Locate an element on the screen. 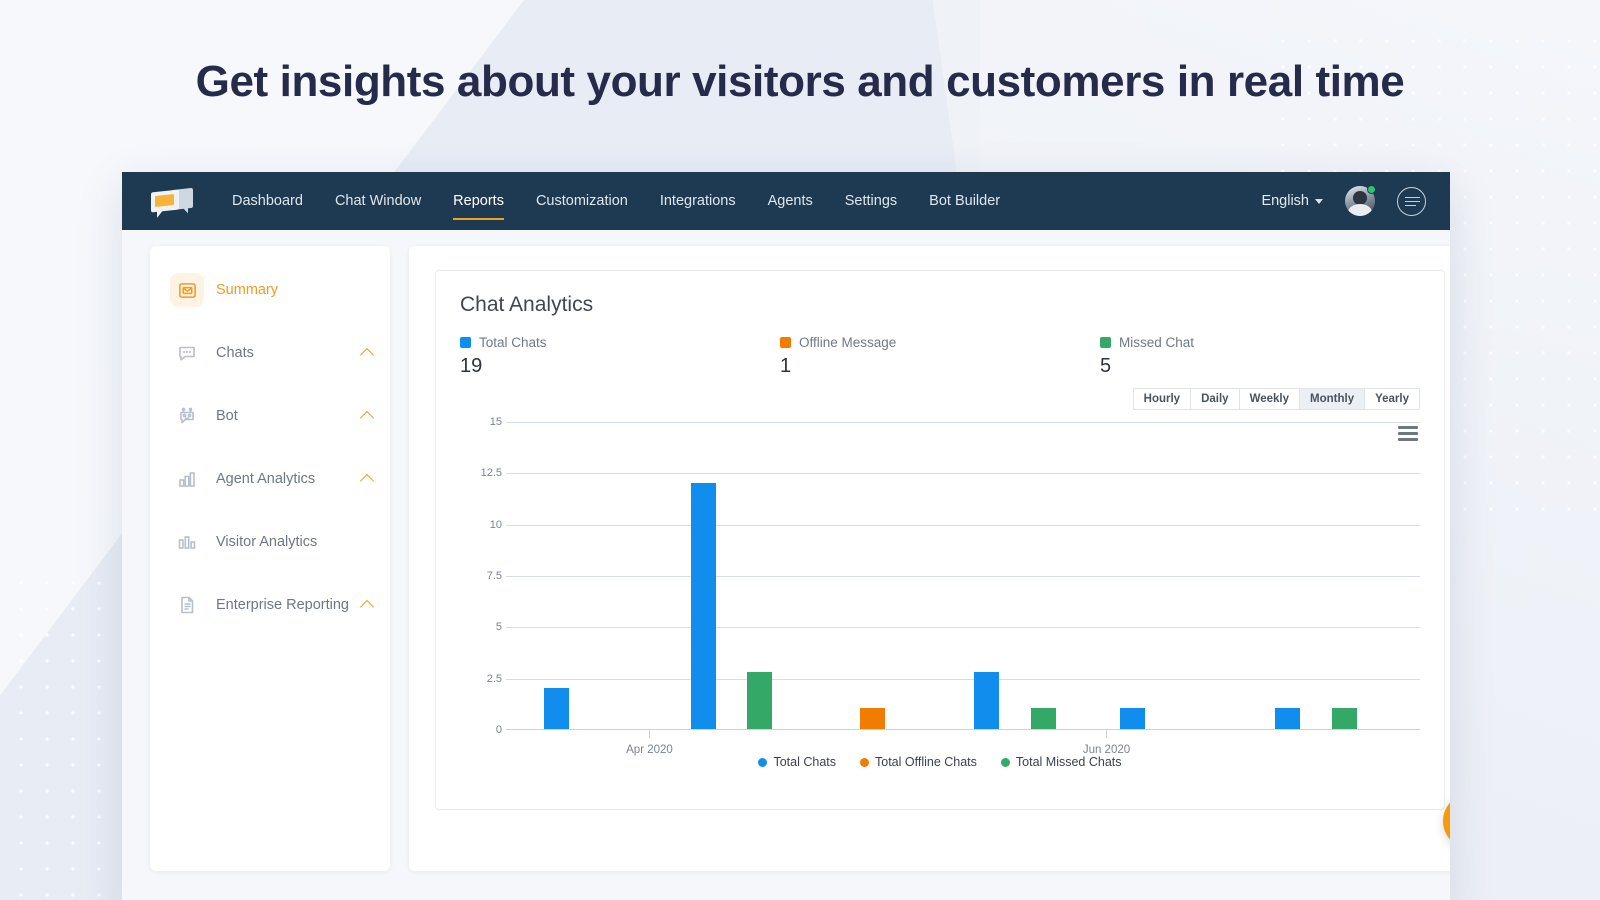 This screenshot has width=1600, height=900. nav-link-integrations: Integrations is located at coordinates (698, 201).